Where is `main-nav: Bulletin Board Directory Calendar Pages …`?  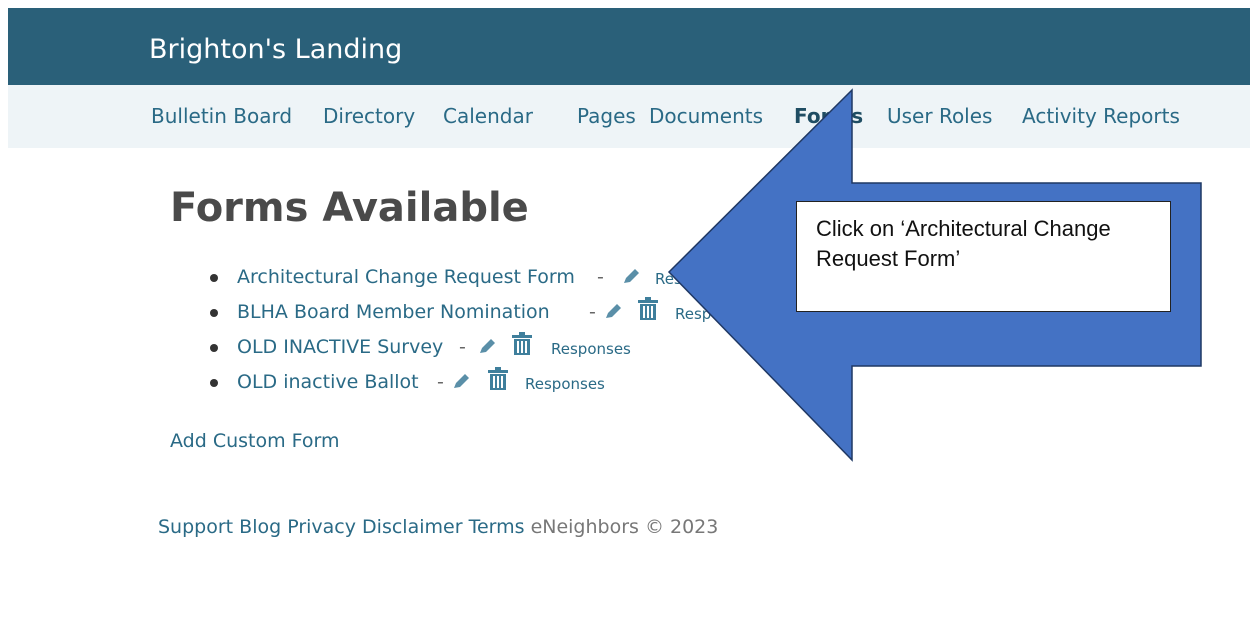
main-nav: Bulletin Board Directory Calendar Pages … is located at coordinates (629, 116).